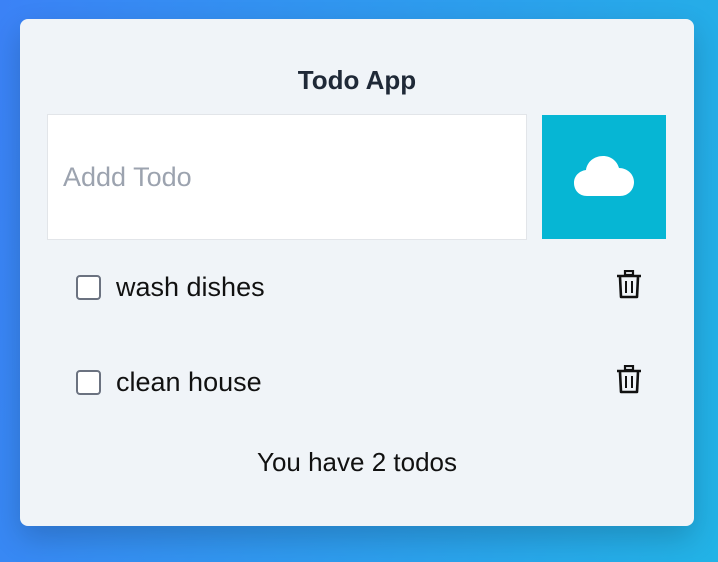 Image resolution: width=718 pixels, height=562 pixels. What do you see at coordinates (190, 286) in the screenshot?
I see `todo-label: wash dishes` at bounding box center [190, 286].